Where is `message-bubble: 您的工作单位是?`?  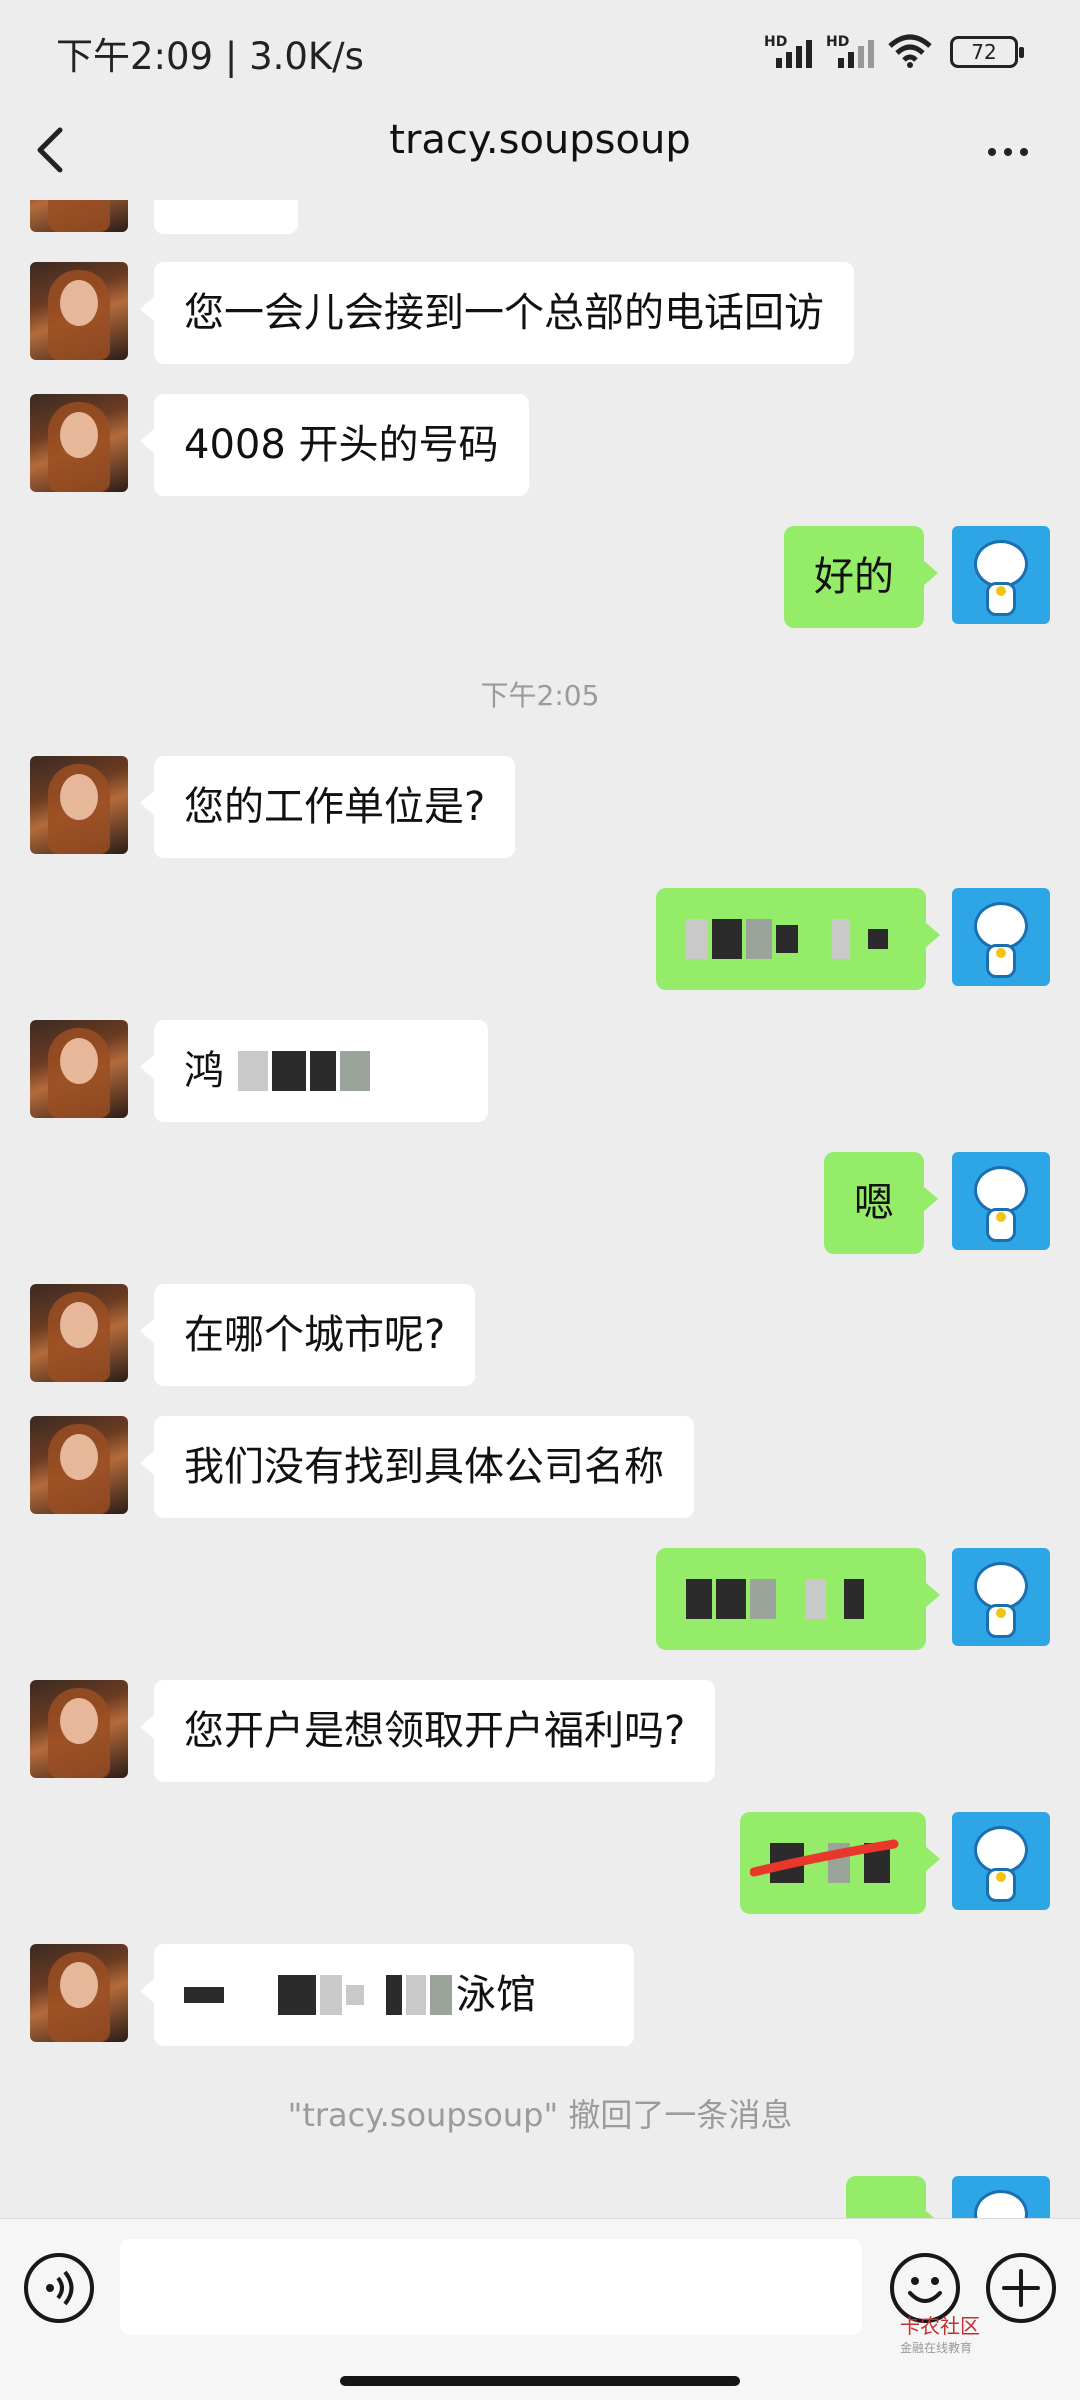 message-bubble: 您的工作单位是? is located at coordinates (327, 807).